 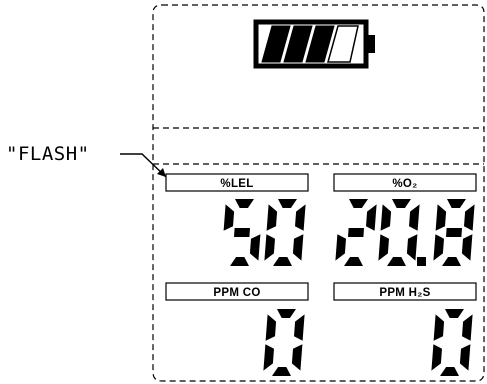 I want to click on label-co: PPM CO, so click(x=237, y=291).